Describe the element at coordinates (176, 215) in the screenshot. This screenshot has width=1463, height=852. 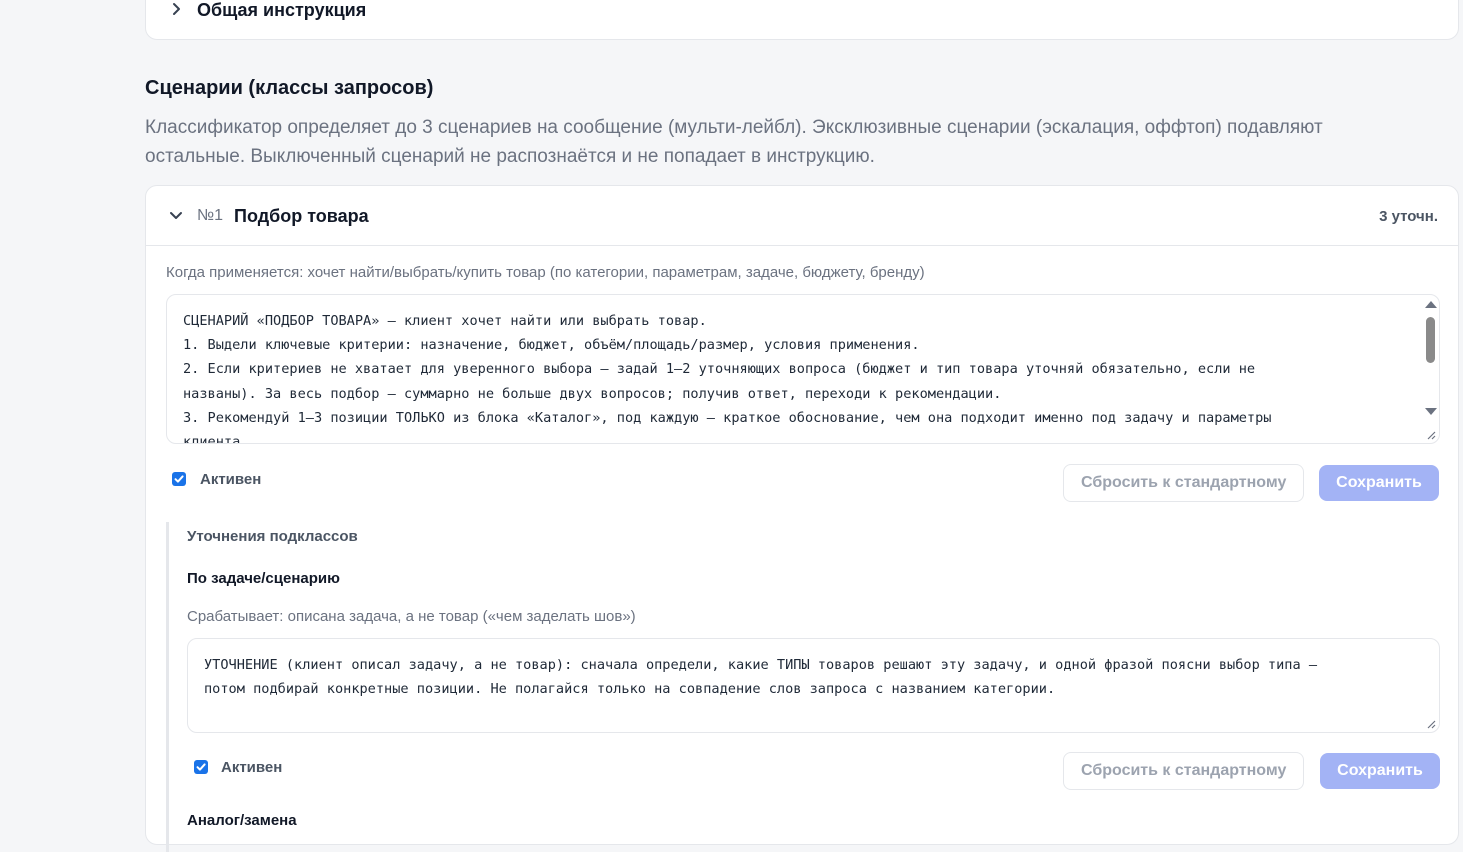
I see `chevron-down-icon` at that location.